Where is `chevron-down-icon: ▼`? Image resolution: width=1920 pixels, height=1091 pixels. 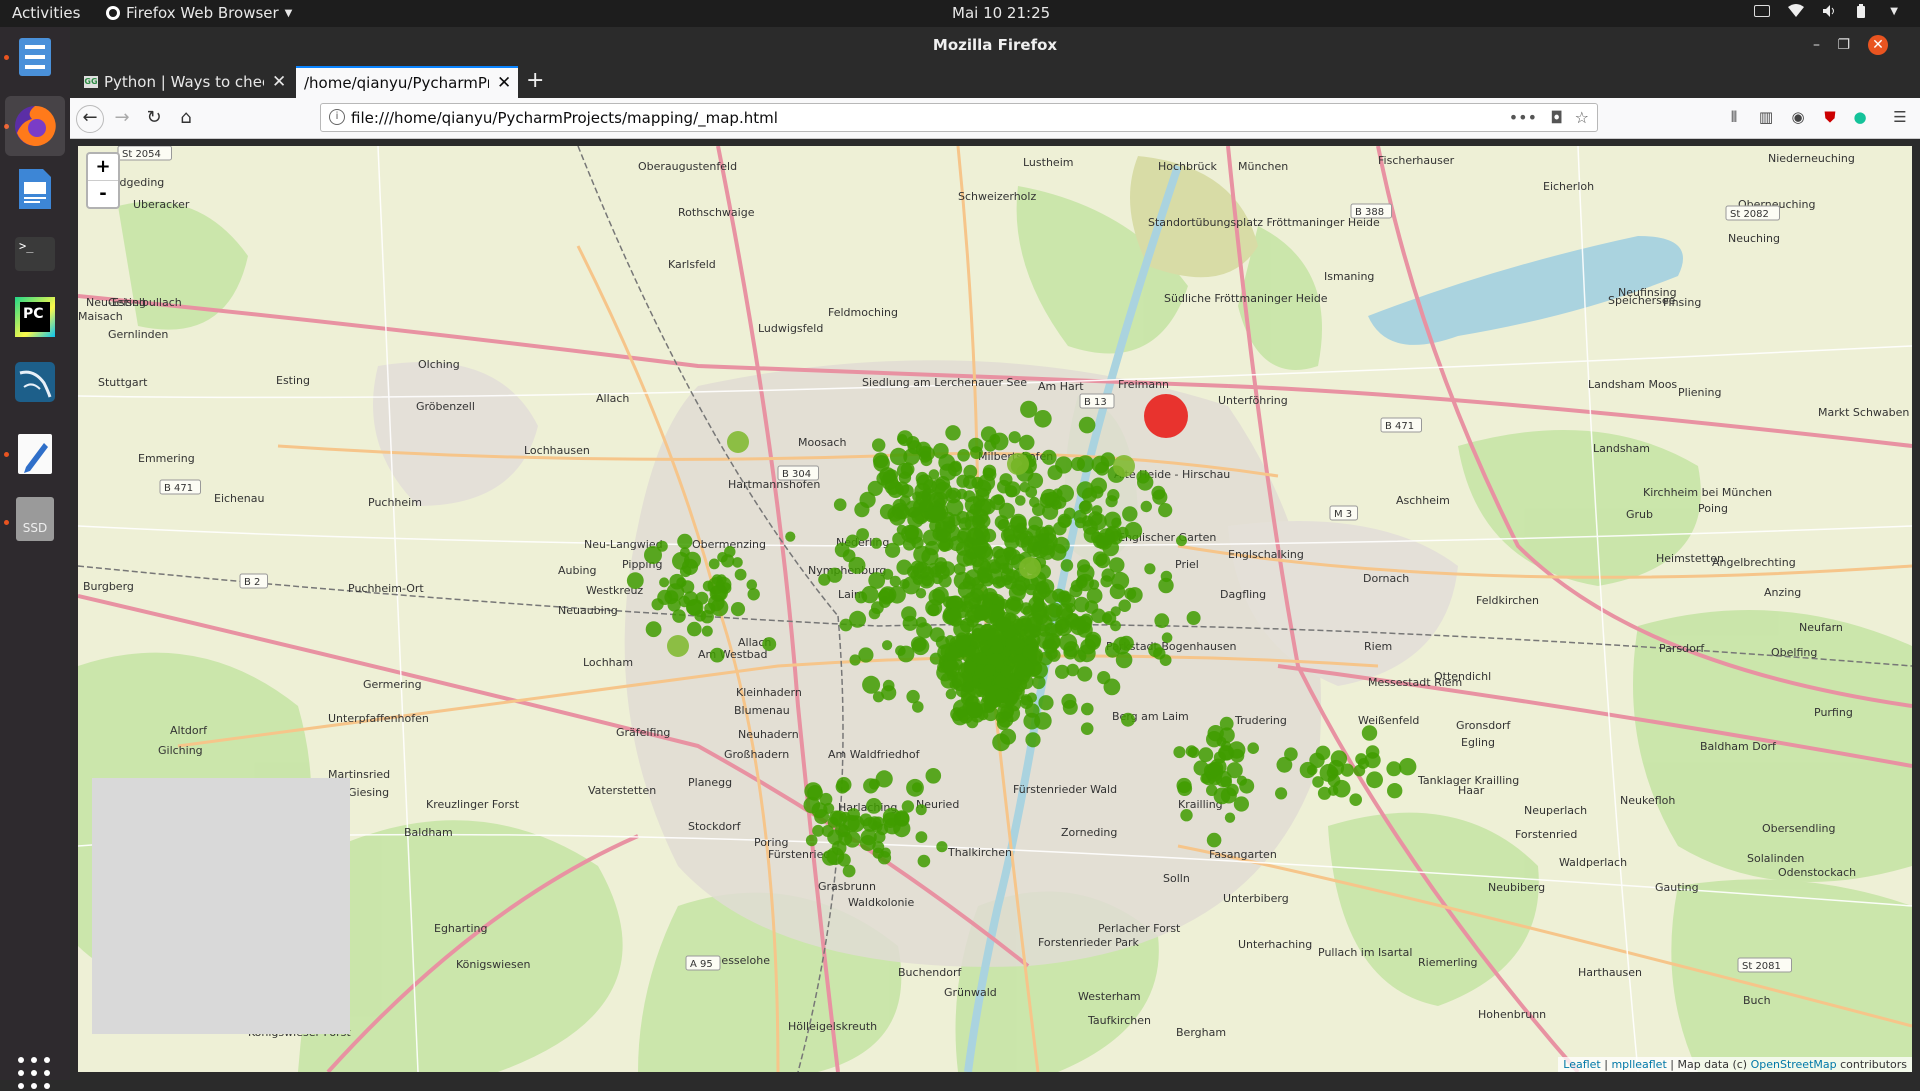 chevron-down-icon: ▼ is located at coordinates (1894, 11).